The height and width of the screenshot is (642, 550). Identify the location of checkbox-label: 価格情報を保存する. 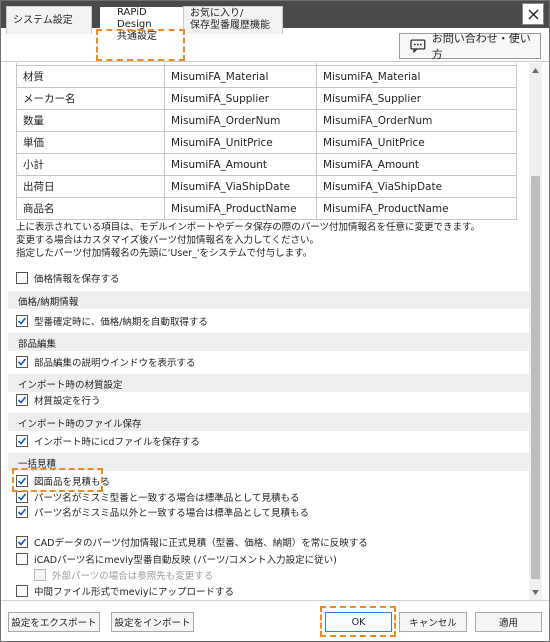
(77, 279).